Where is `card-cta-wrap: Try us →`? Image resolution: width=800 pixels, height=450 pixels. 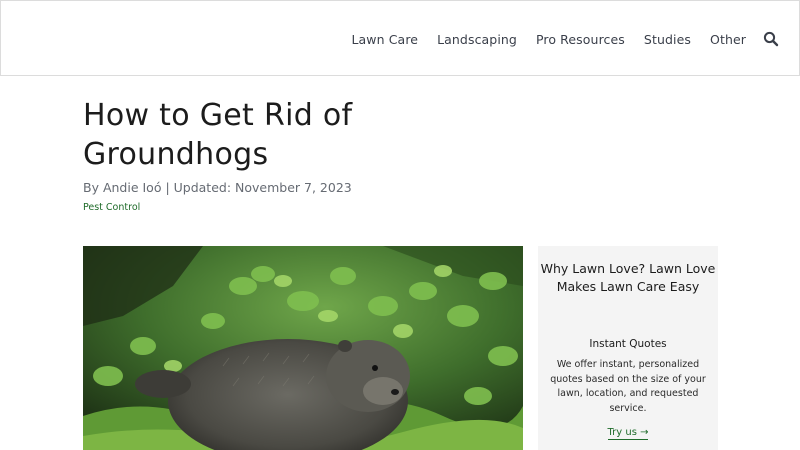 card-cta-wrap: Try us → is located at coordinates (628, 431).